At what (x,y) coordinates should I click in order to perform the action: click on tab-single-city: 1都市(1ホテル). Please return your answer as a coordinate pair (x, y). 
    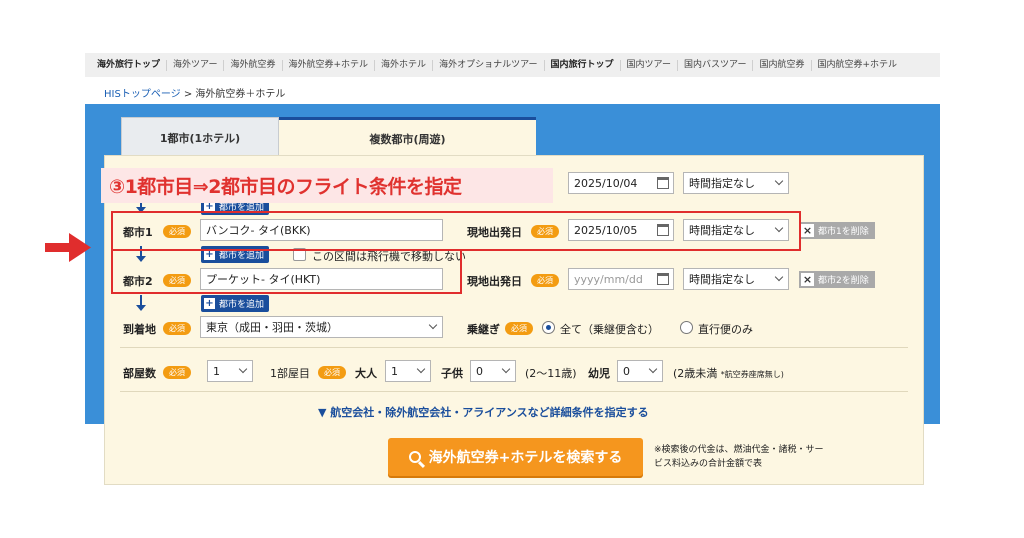
    Looking at the image, I should click on (200, 137).